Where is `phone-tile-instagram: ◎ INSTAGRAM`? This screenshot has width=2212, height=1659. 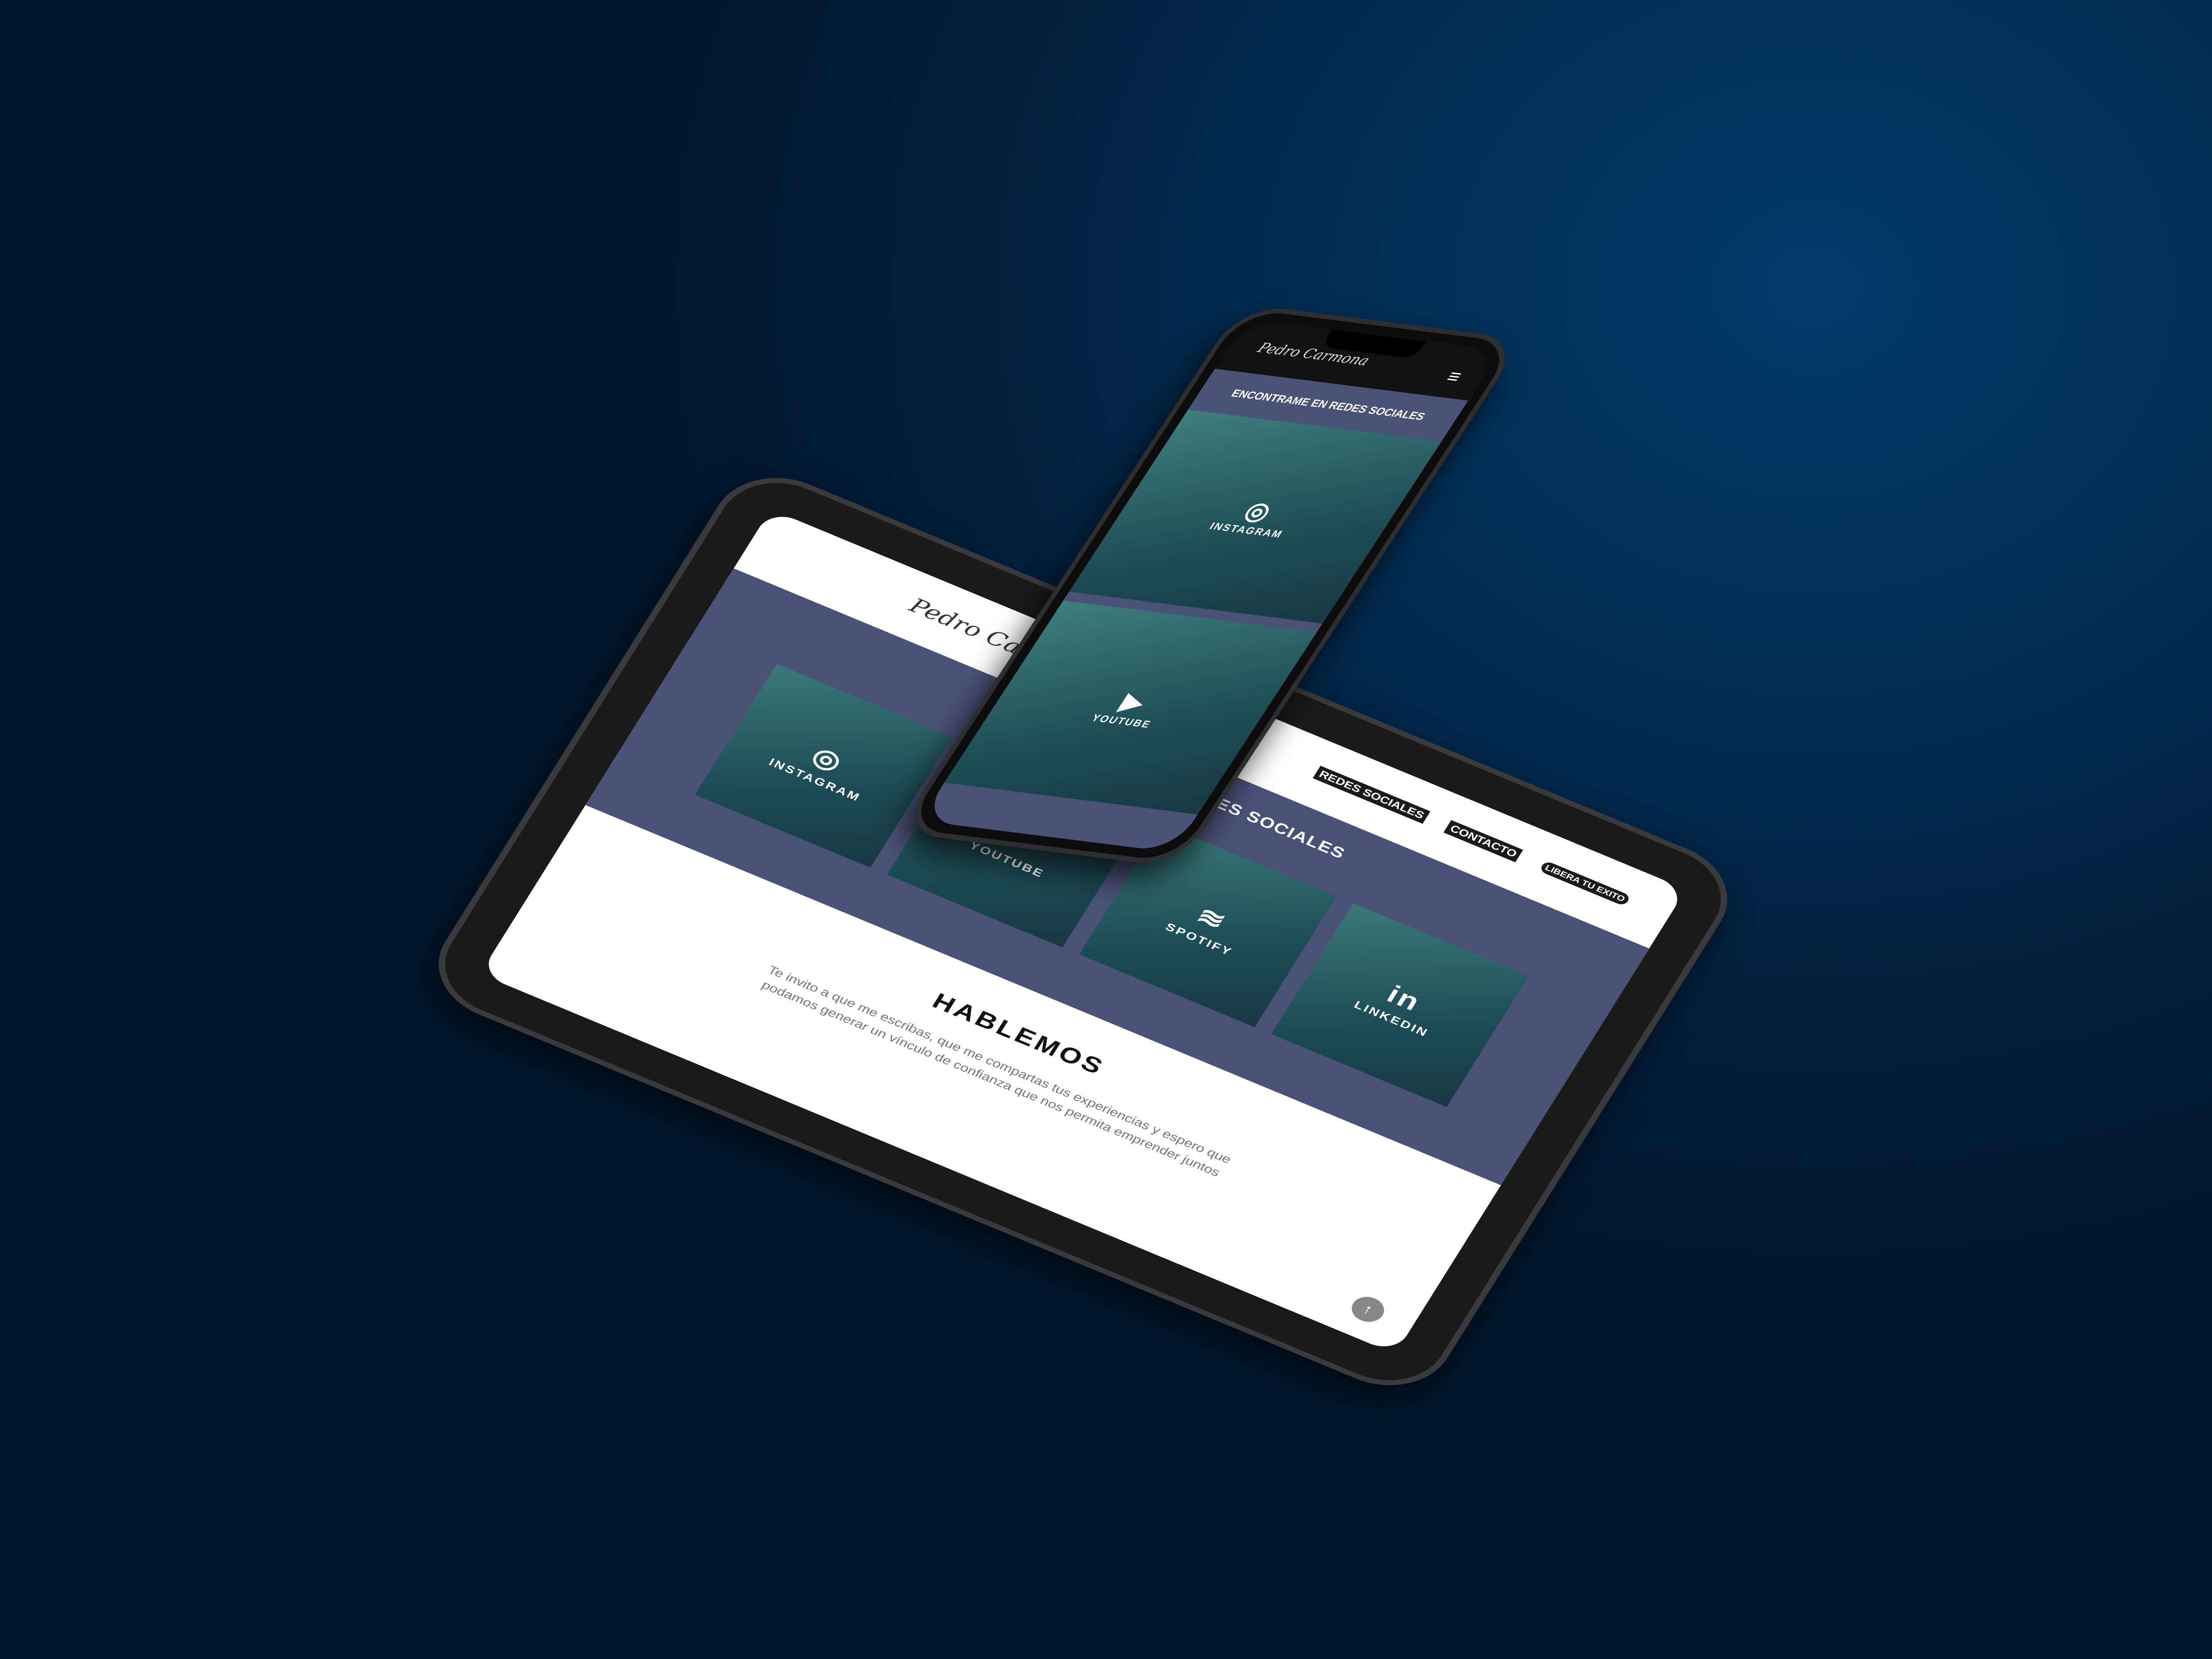
phone-tile-instagram: ◎ INSTAGRAM is located at coordinates (1255, 516).